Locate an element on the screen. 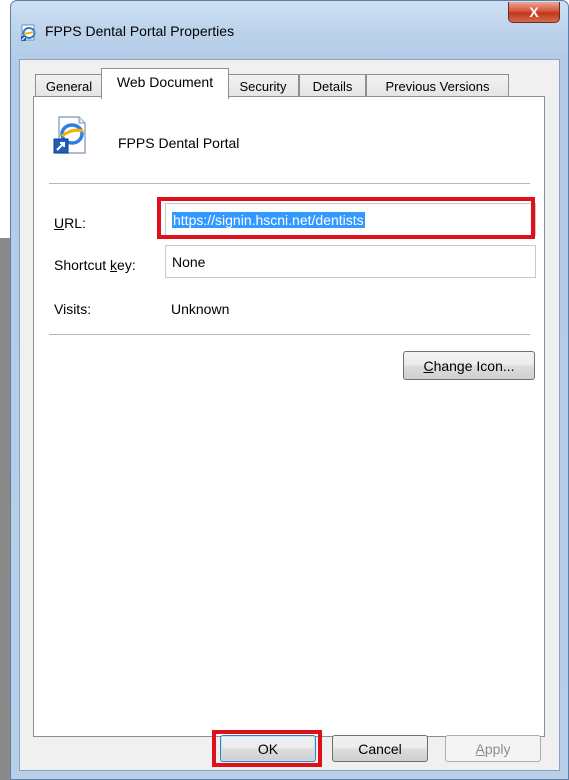 The height and width of the screenshot is (780, 569). tab-label: General is located at coordinates (69, 86).